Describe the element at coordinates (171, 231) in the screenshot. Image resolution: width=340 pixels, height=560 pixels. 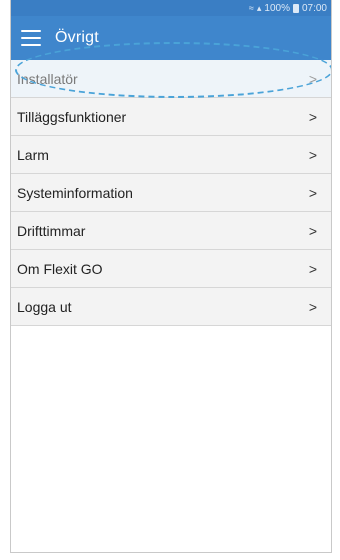
I see `list-item-drifttimmar: Drifttimmar >` at that location.